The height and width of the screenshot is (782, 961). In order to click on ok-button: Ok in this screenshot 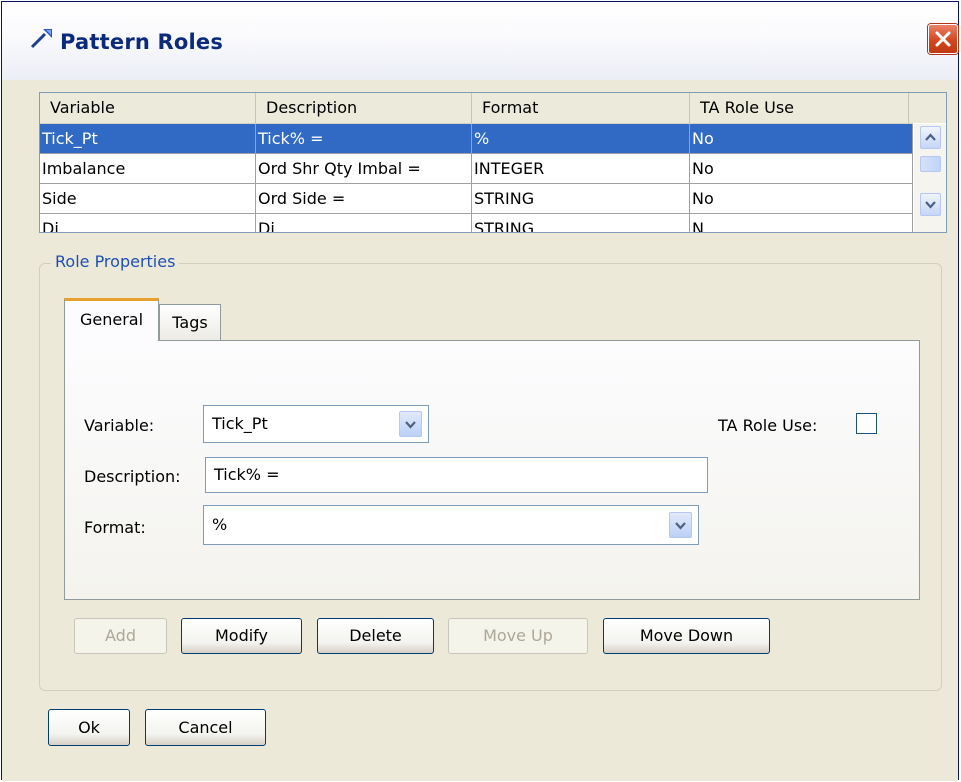, I will do `click(89, 727)`.